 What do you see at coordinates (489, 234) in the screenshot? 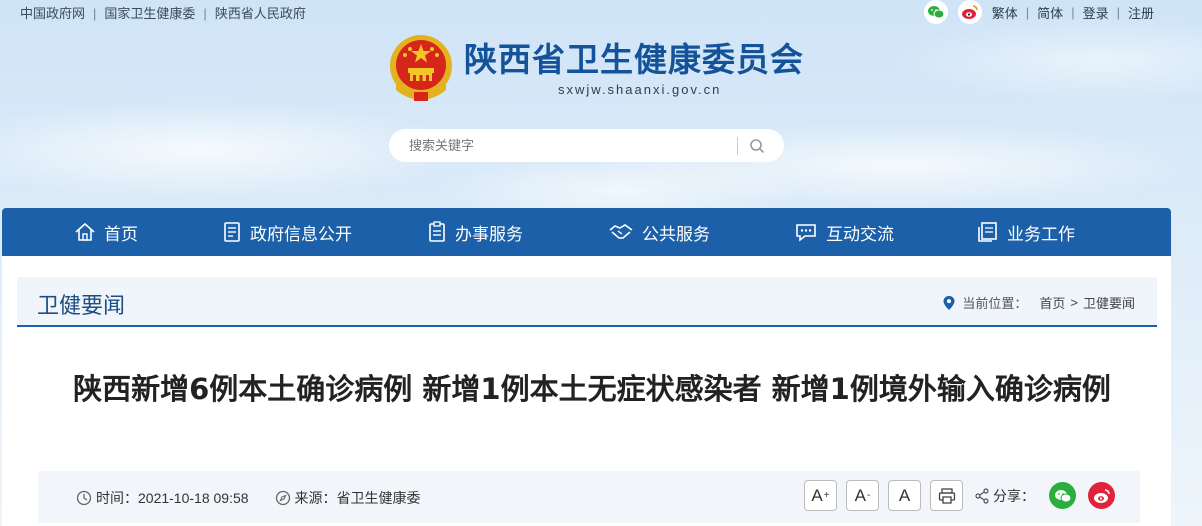
I see `nav-item-label: 办事服务` at bounding box center [489, 234].